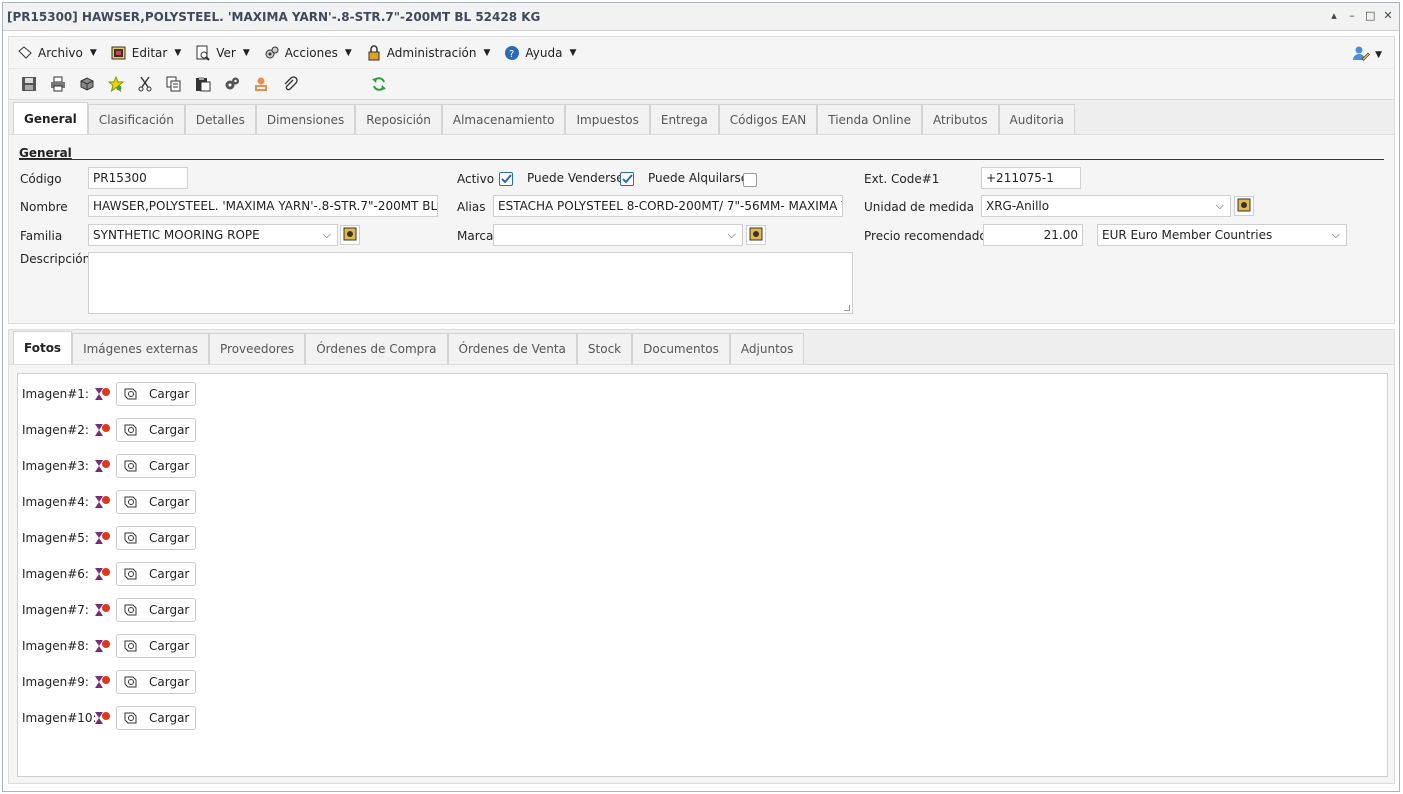 The image size is (1403, 794). I want to click on tab-tienda-online: Tienda Online, so click(870, 119).